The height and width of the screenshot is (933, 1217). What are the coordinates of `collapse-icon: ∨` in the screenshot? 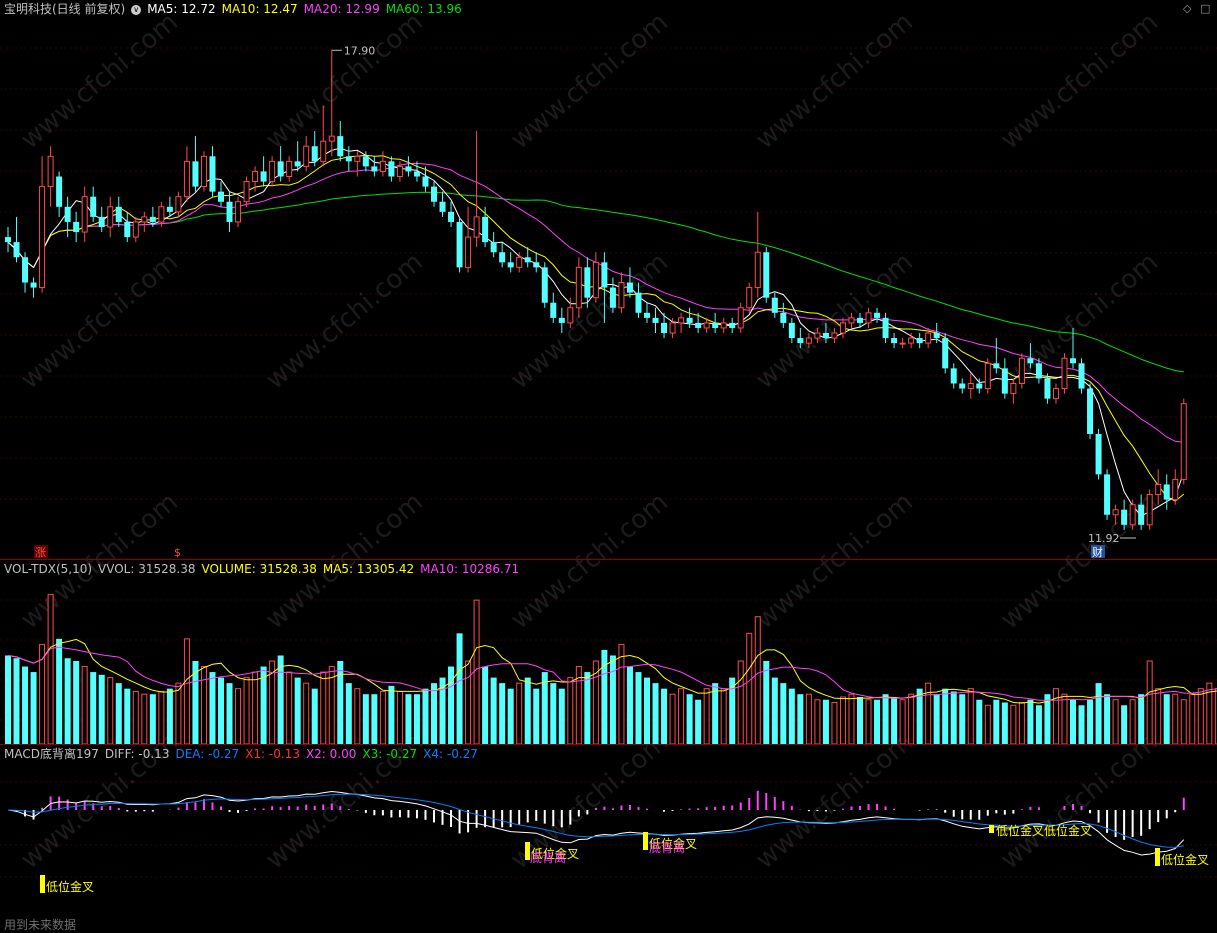 It's located at (136, 9).